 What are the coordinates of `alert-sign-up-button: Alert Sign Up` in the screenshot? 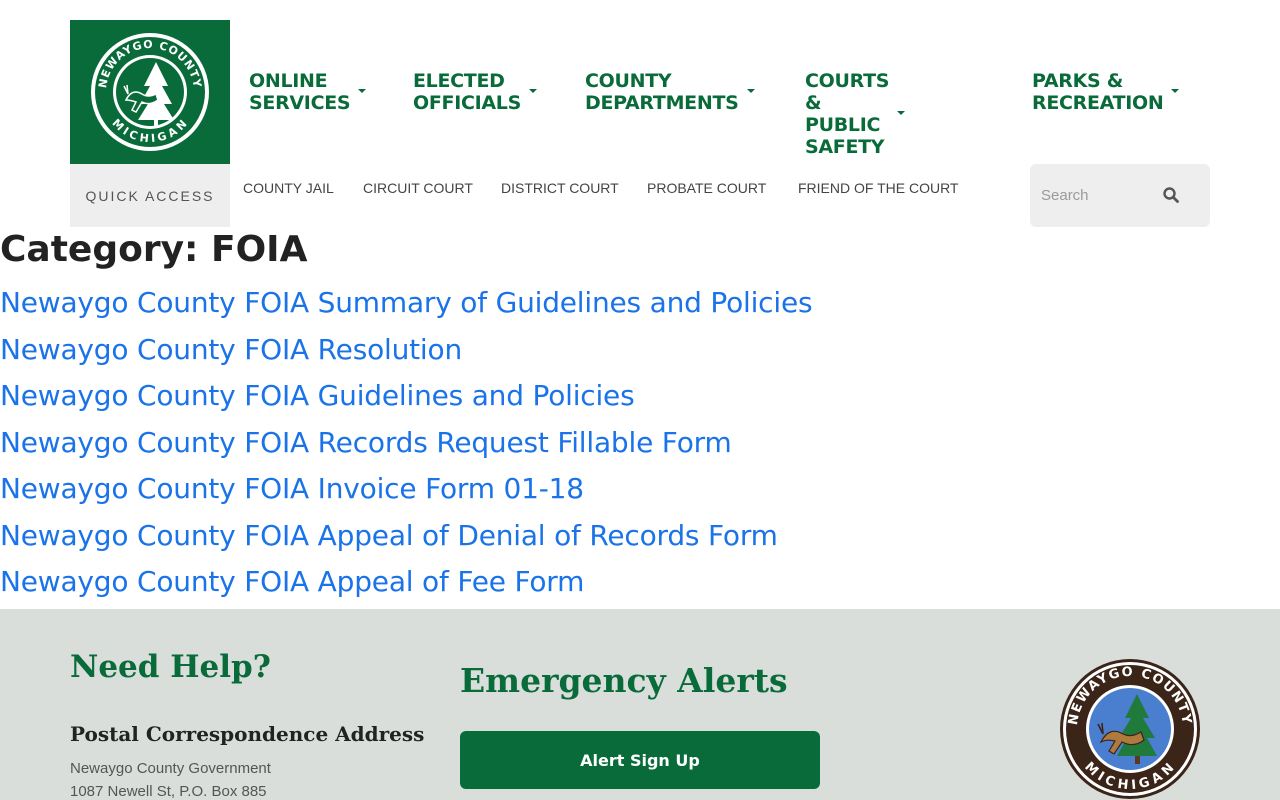 It's located at (640, 760).